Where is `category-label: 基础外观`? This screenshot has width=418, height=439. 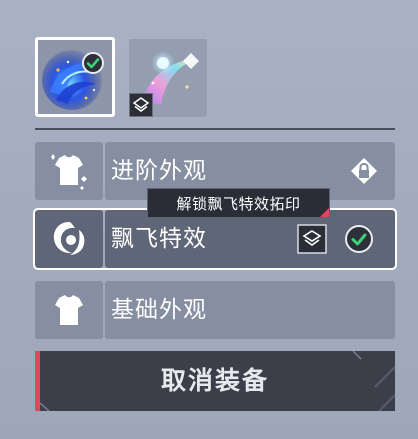
category-label: 基础外观 is located at coordinates (159, 310).